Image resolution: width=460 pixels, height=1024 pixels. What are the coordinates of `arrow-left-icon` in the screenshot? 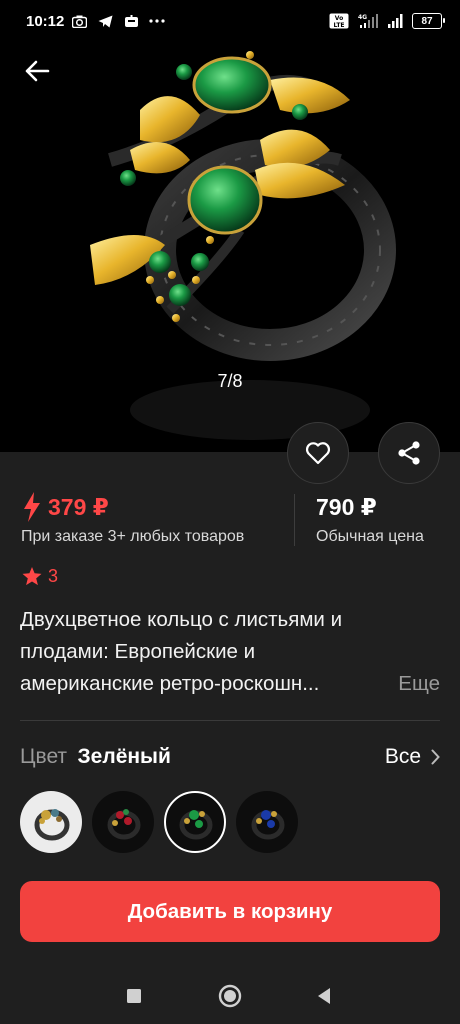 It's located at (37, 71).